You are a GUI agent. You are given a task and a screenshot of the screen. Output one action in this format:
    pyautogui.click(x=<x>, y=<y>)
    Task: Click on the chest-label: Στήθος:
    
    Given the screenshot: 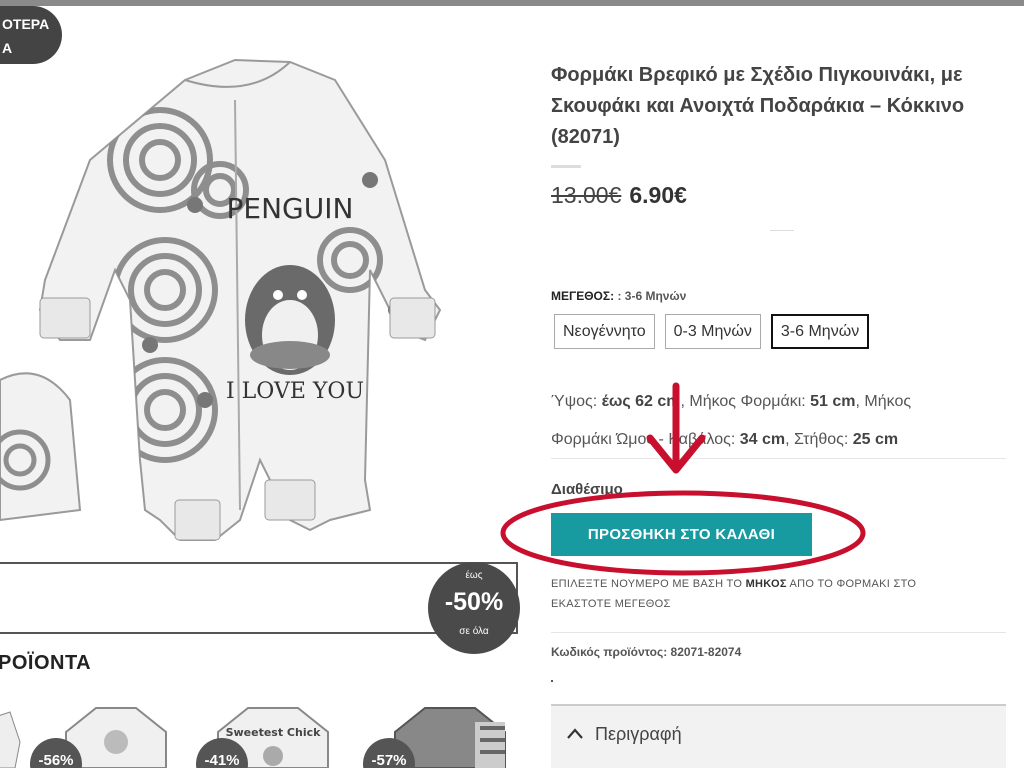 What is the action you would take?
    pyautogui.click(x=821, y=439)
    